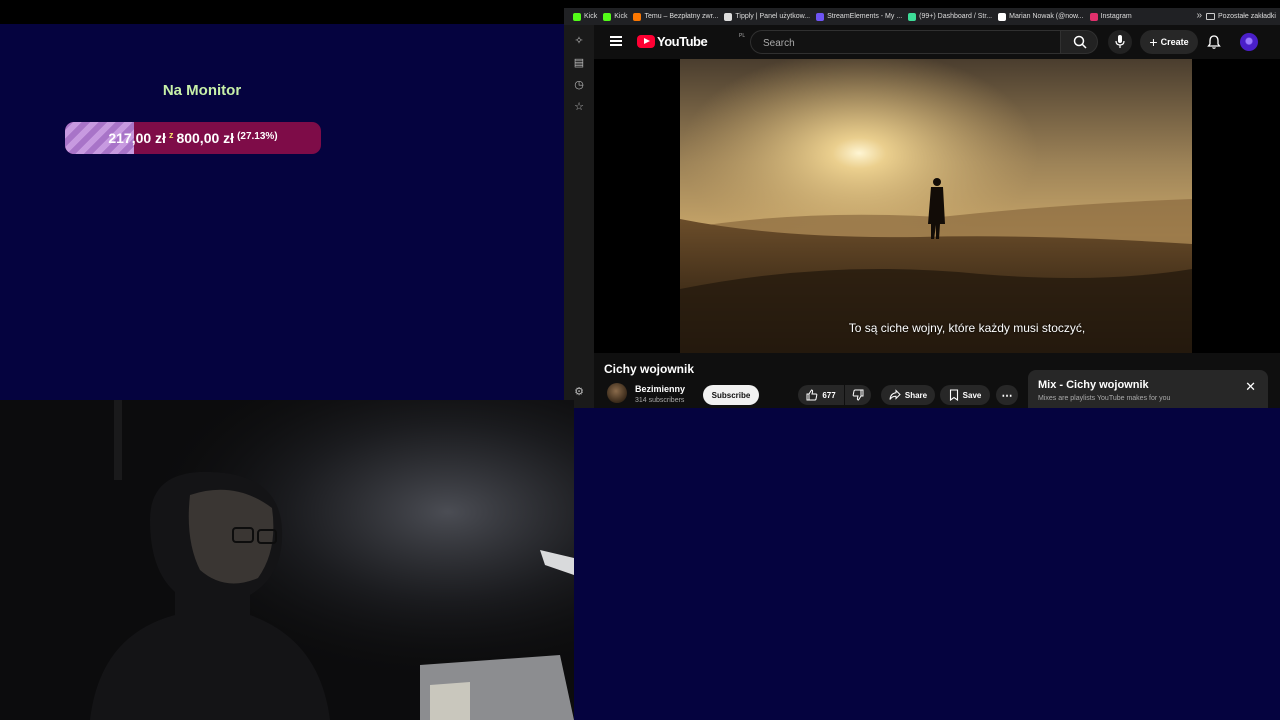  Describe the element at coordinates (579, 63) in the screenshot. I see `document-icon: ▤` at that location.